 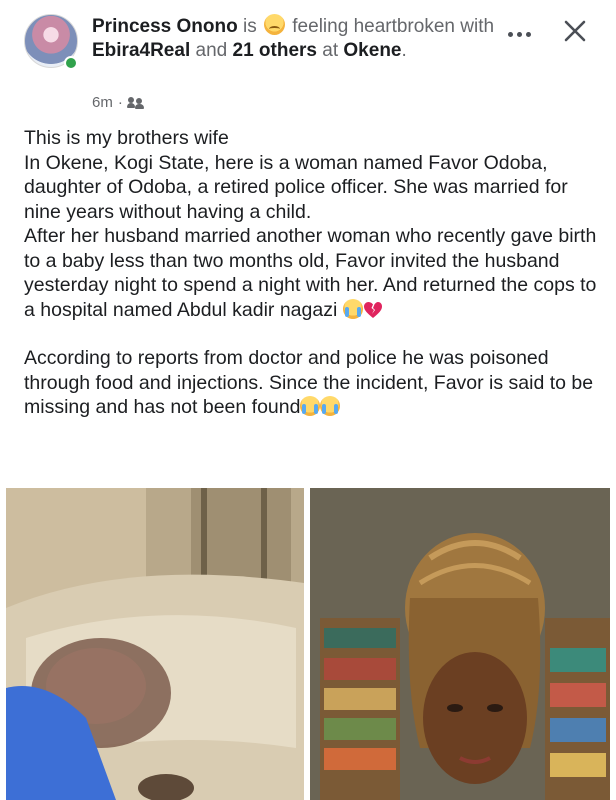 What do you see at coordinates (404, 50) in the screenshot?
I see `title-period: .` at bounding box center [404, 50].